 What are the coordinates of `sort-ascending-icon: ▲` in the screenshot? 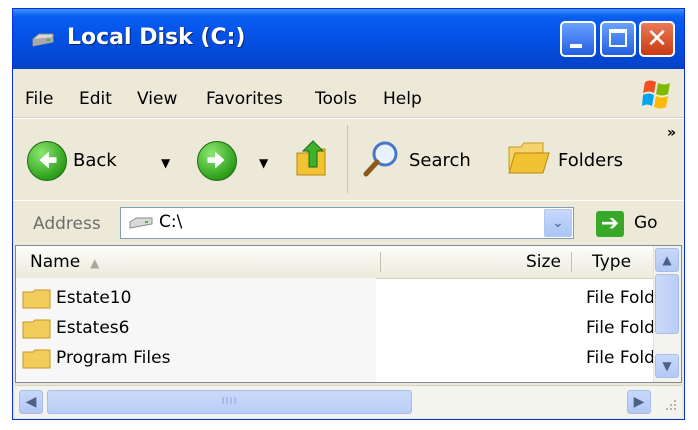 It's located at (95, 263).